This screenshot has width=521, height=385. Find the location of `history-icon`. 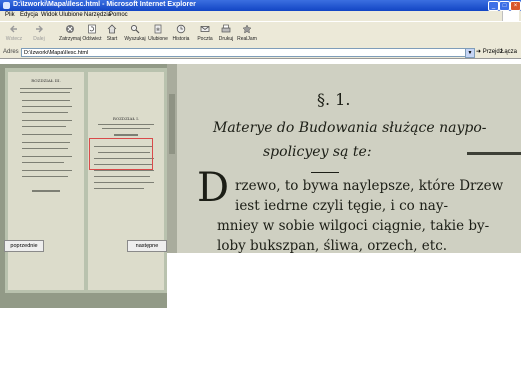

history-icon is located at coordinates (181, 29).